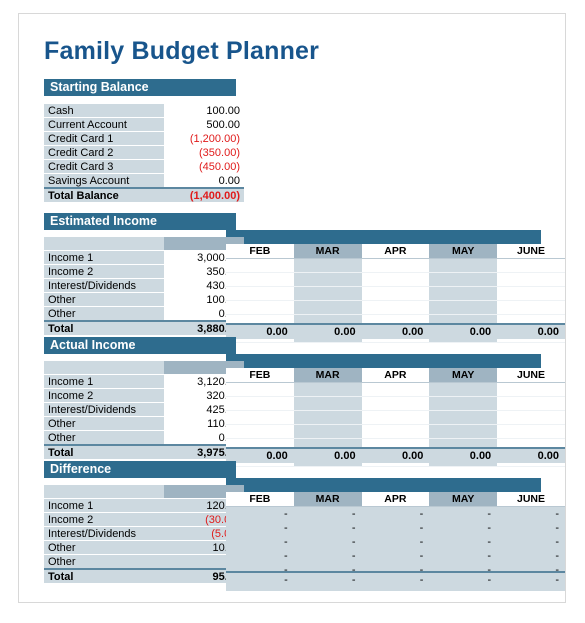 This screenshot has width=585, height=623. What do you see at coordinates (463, 513) in the screenshot?
I see `difference-cell-r0-may: -` at bounding box center [463, 513].